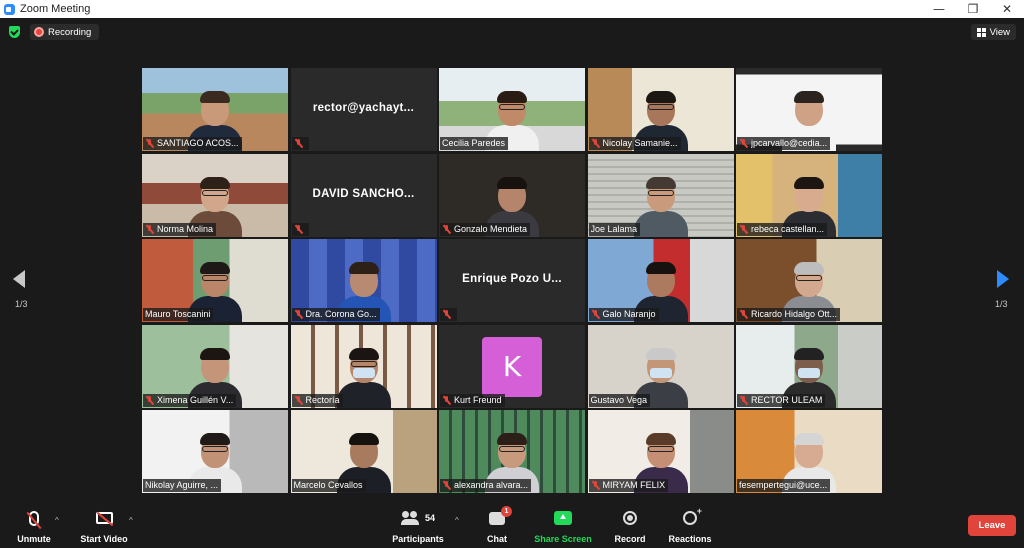 The height and width of the screenshot is (548, 1024). What do you see at coordinates (660, 280) in the screenshot?
I see `participant-tile: Galo Naranjo` at bounding box center [660, 280].